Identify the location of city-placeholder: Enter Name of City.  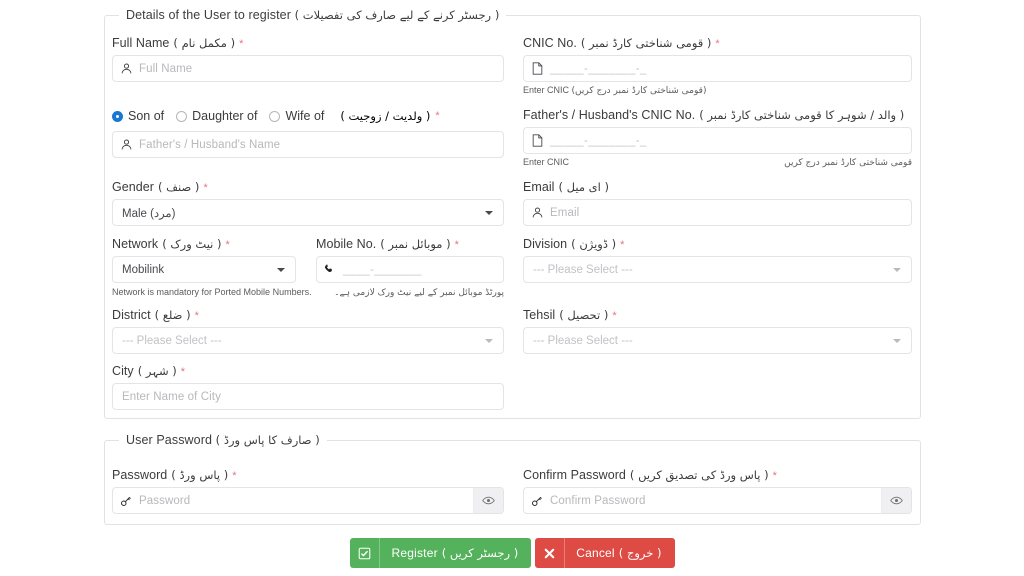
(171, 396).